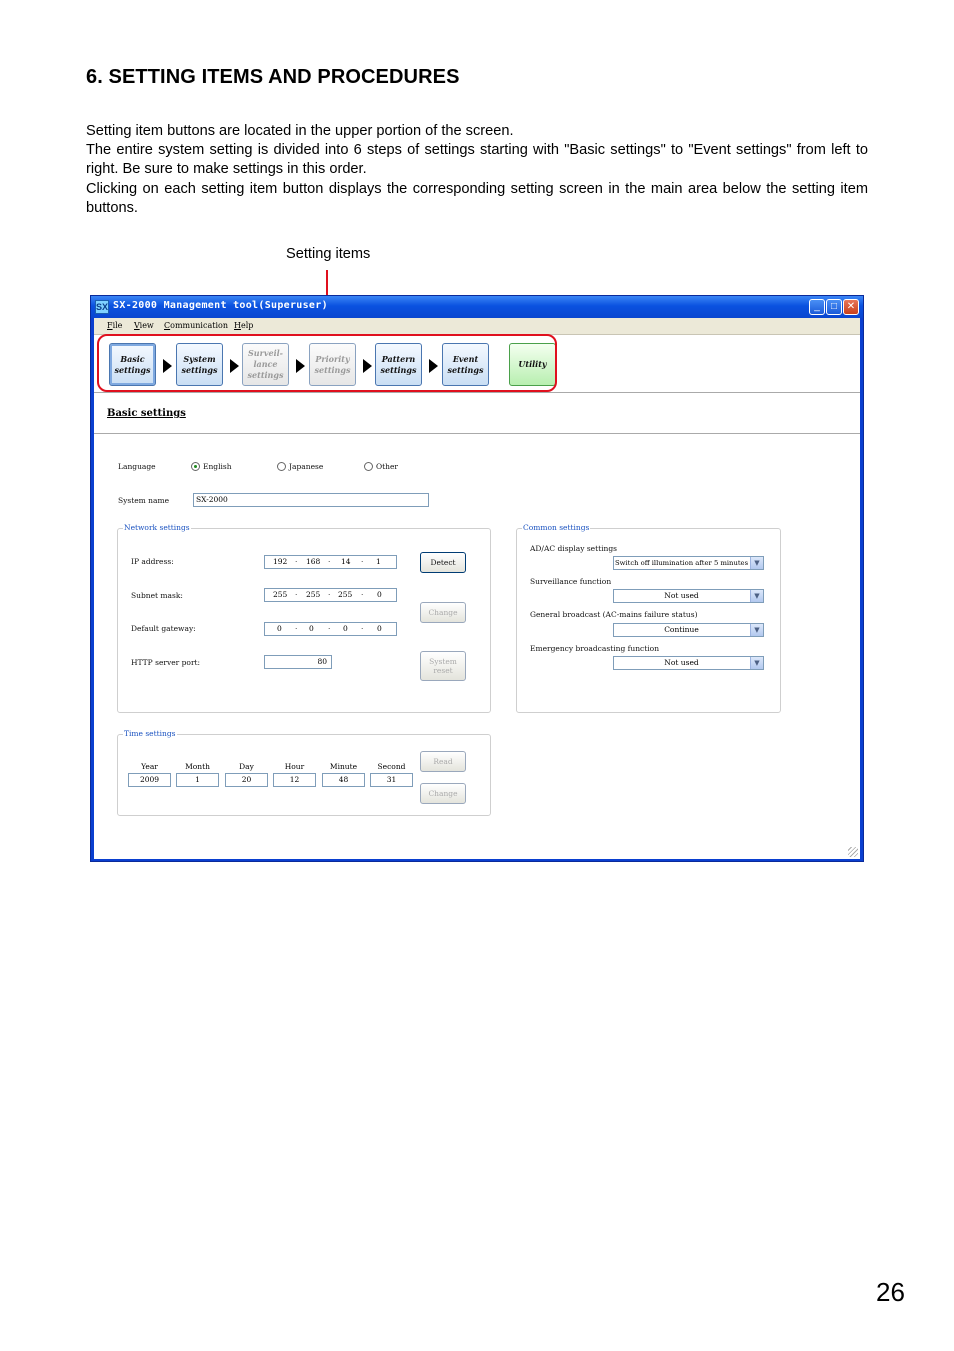  What do you see at coordinates (195, 466) in the screenshot?
I see `radio-english` at bounding box center [195, 466].